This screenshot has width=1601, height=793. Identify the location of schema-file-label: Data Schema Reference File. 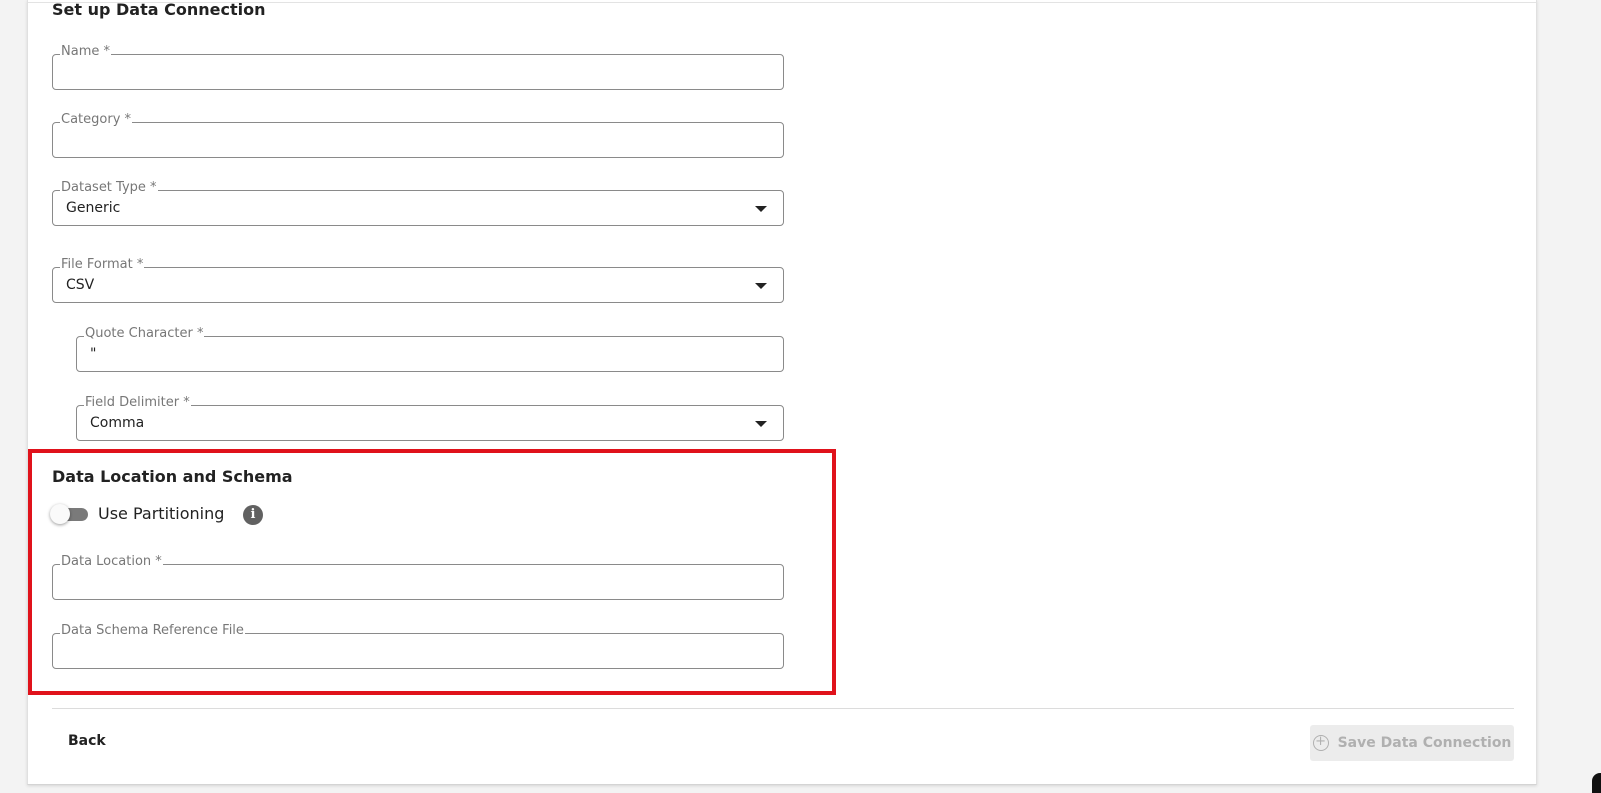
(152, 631).